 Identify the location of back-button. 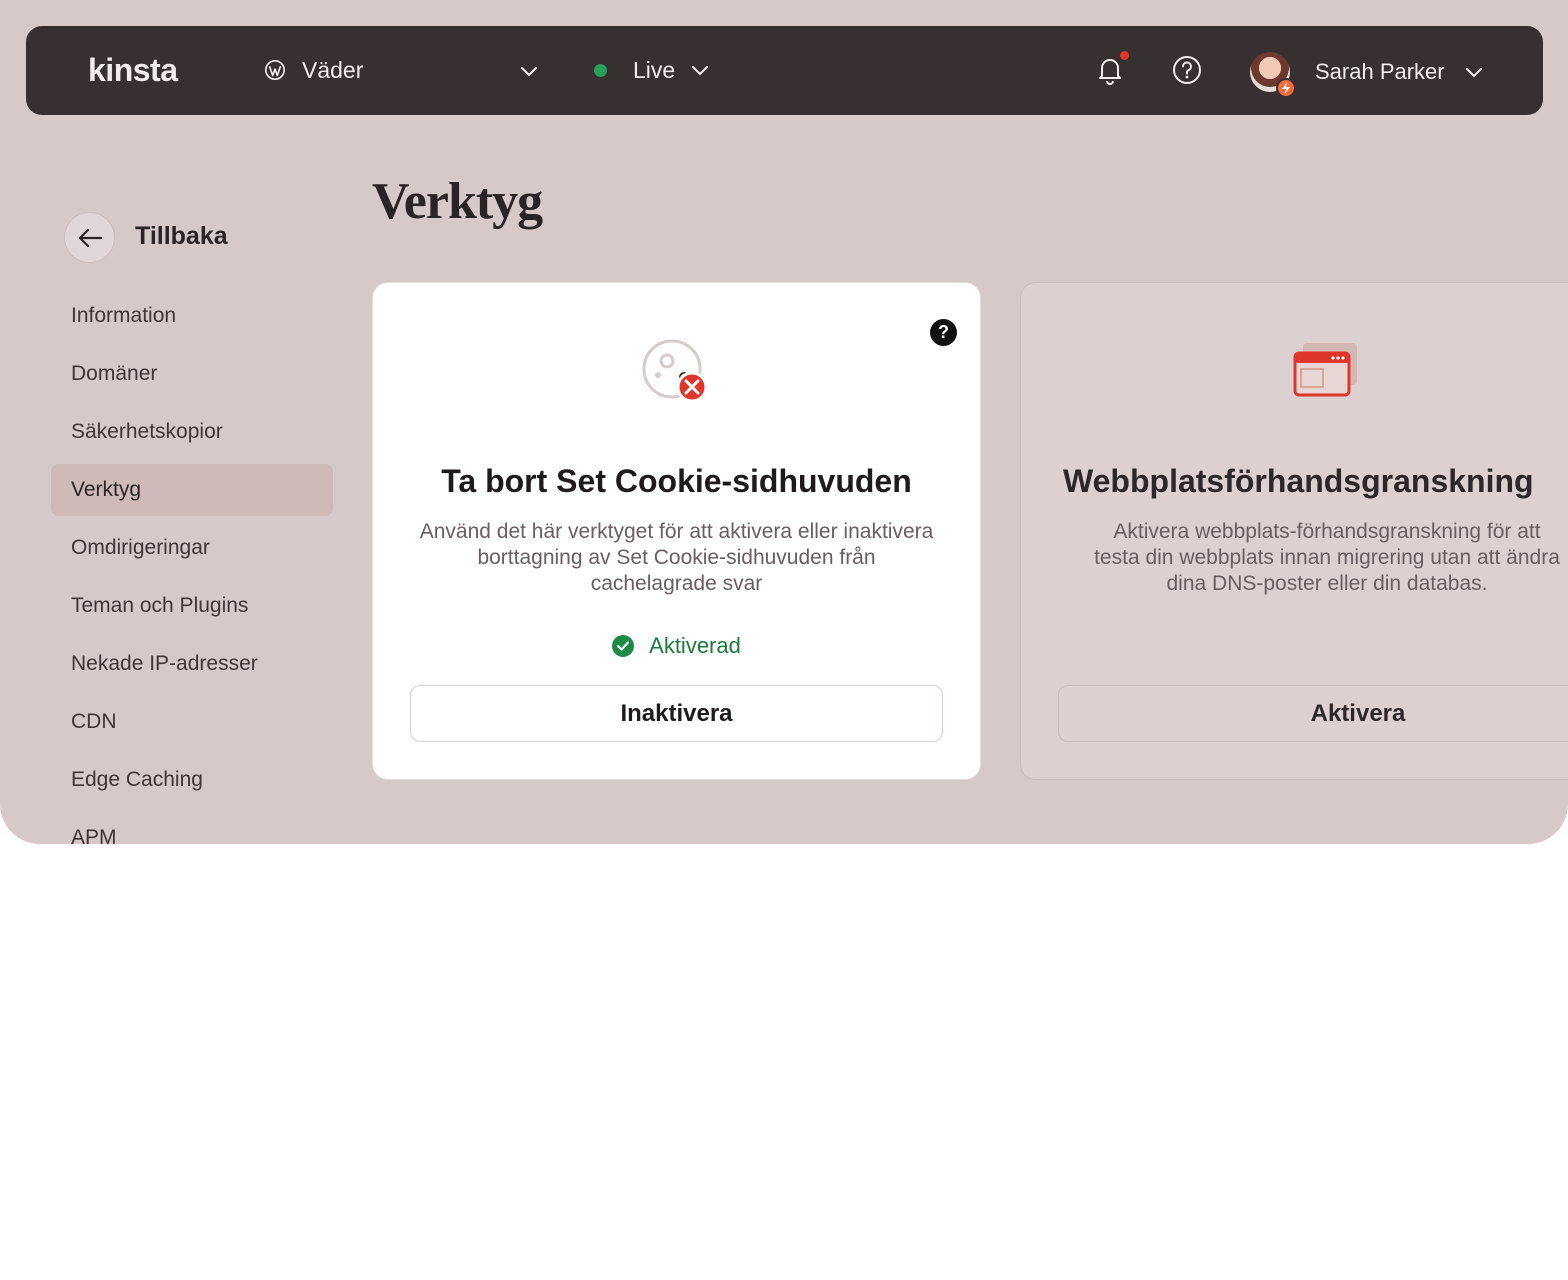
(89, 237).